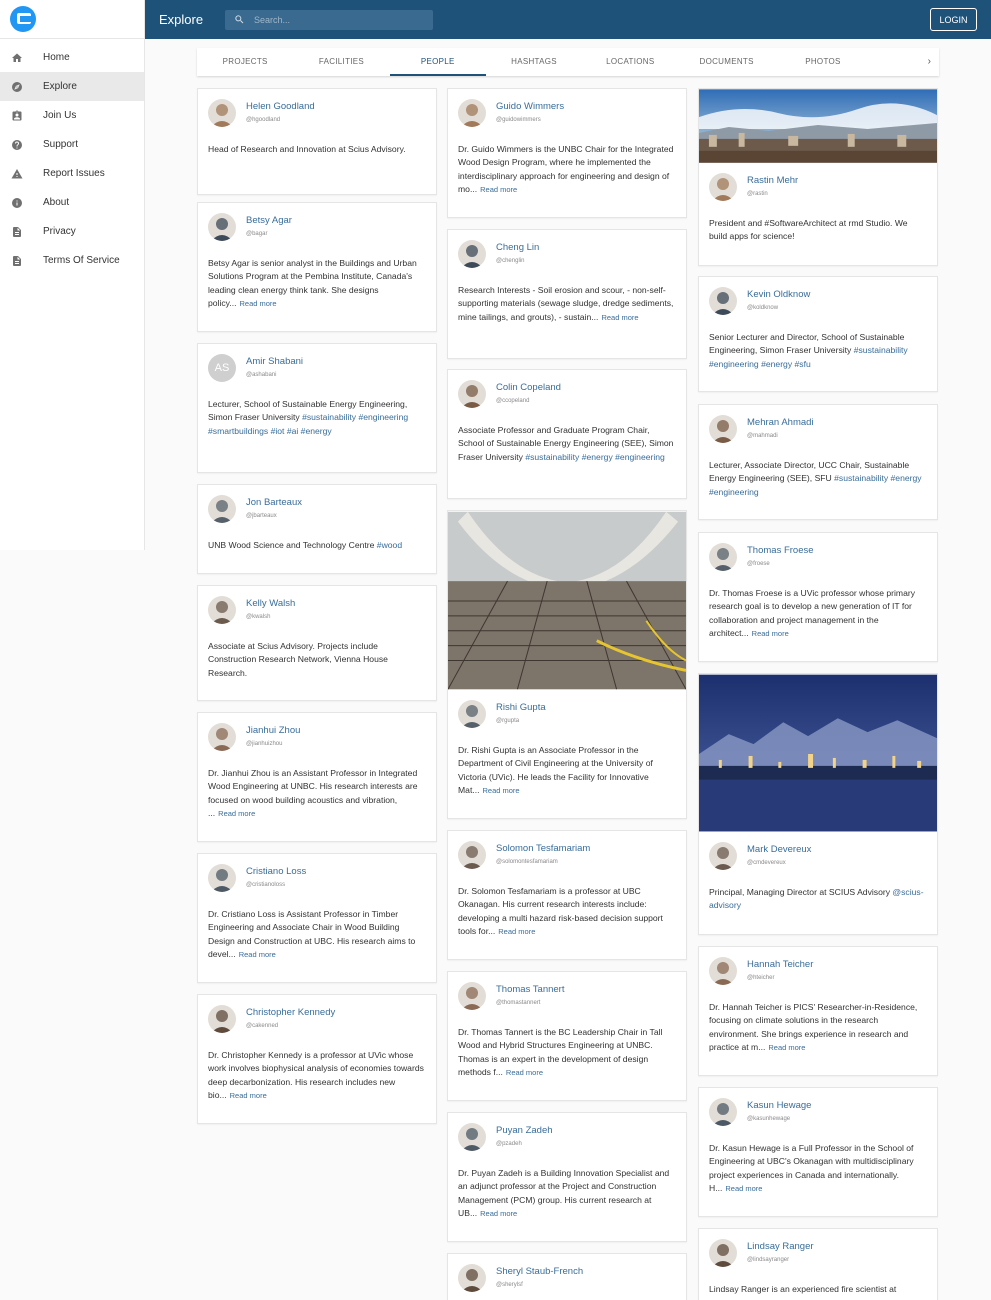 The image size is (991, 1300). I want to click on sidebar-item-explore: Explore, so click(72, 86).